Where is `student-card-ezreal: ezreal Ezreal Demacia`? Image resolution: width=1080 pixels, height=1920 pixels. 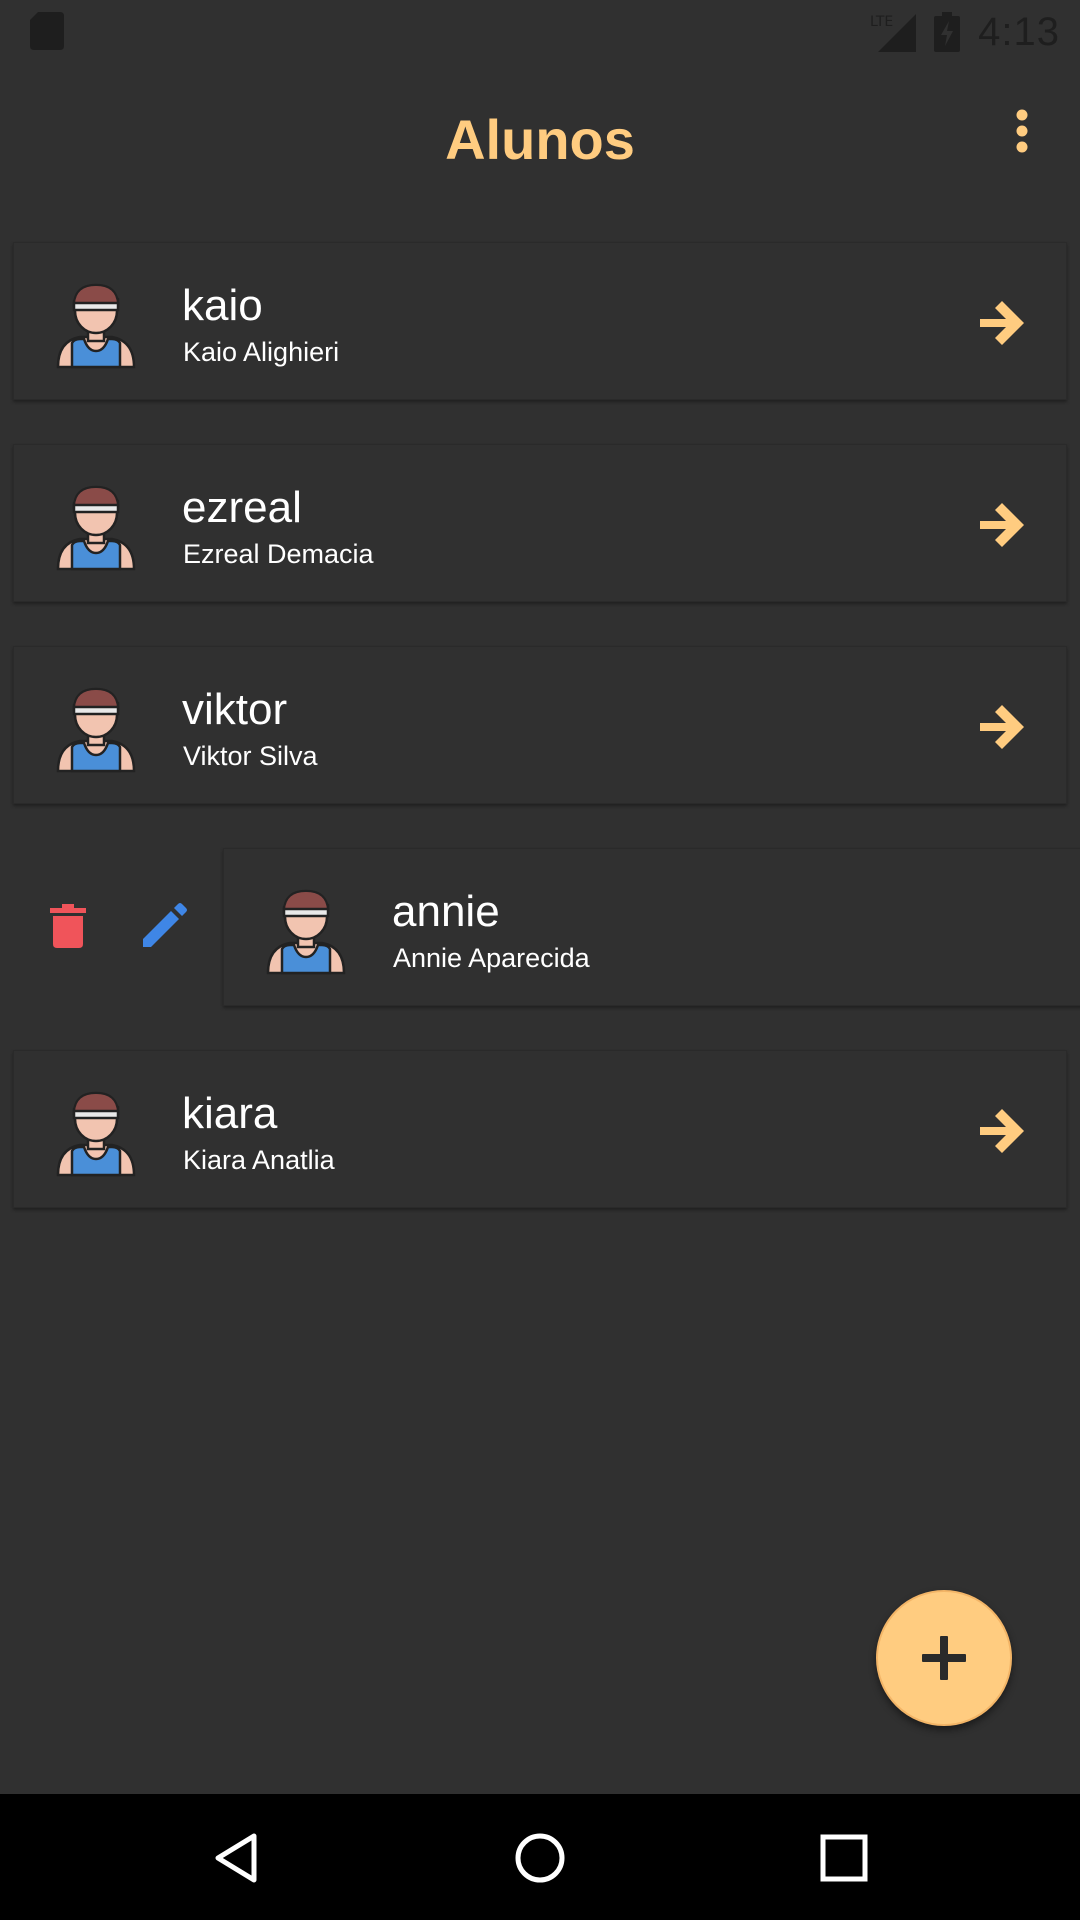
student-card-ezreal: ezreal Ezreal Demacia is located at coordinates (540, 523).